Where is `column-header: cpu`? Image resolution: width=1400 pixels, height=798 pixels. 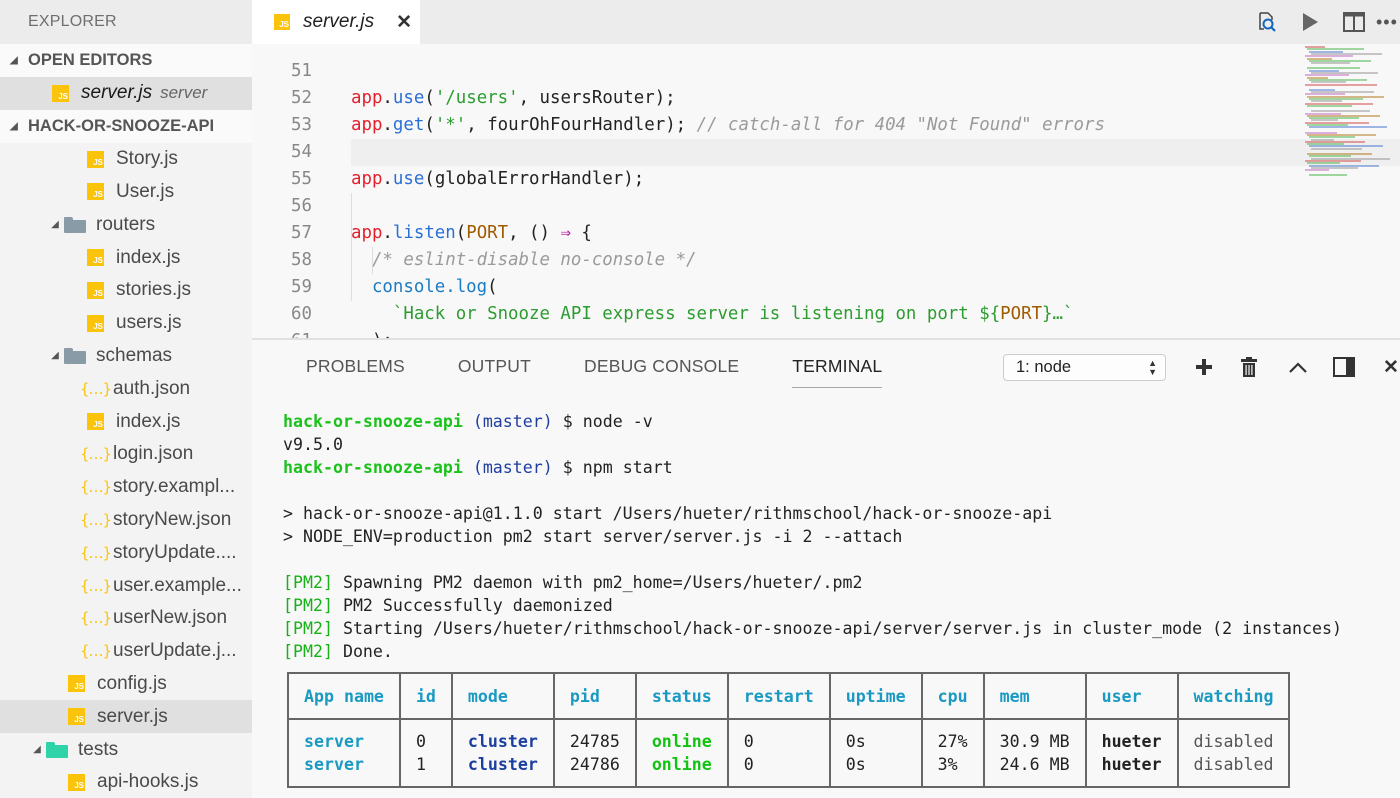
column-header: cpu is located at coordinates (952, 696).